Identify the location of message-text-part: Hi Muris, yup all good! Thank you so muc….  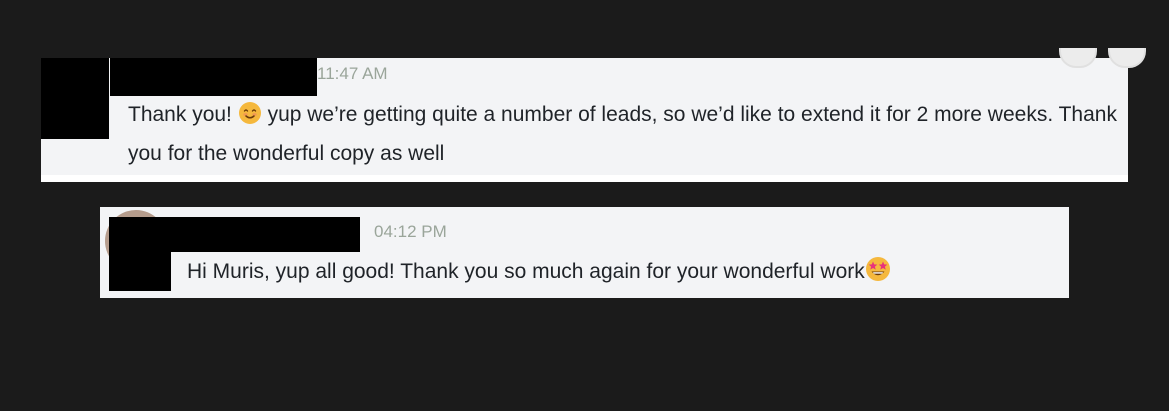
(526, 271).